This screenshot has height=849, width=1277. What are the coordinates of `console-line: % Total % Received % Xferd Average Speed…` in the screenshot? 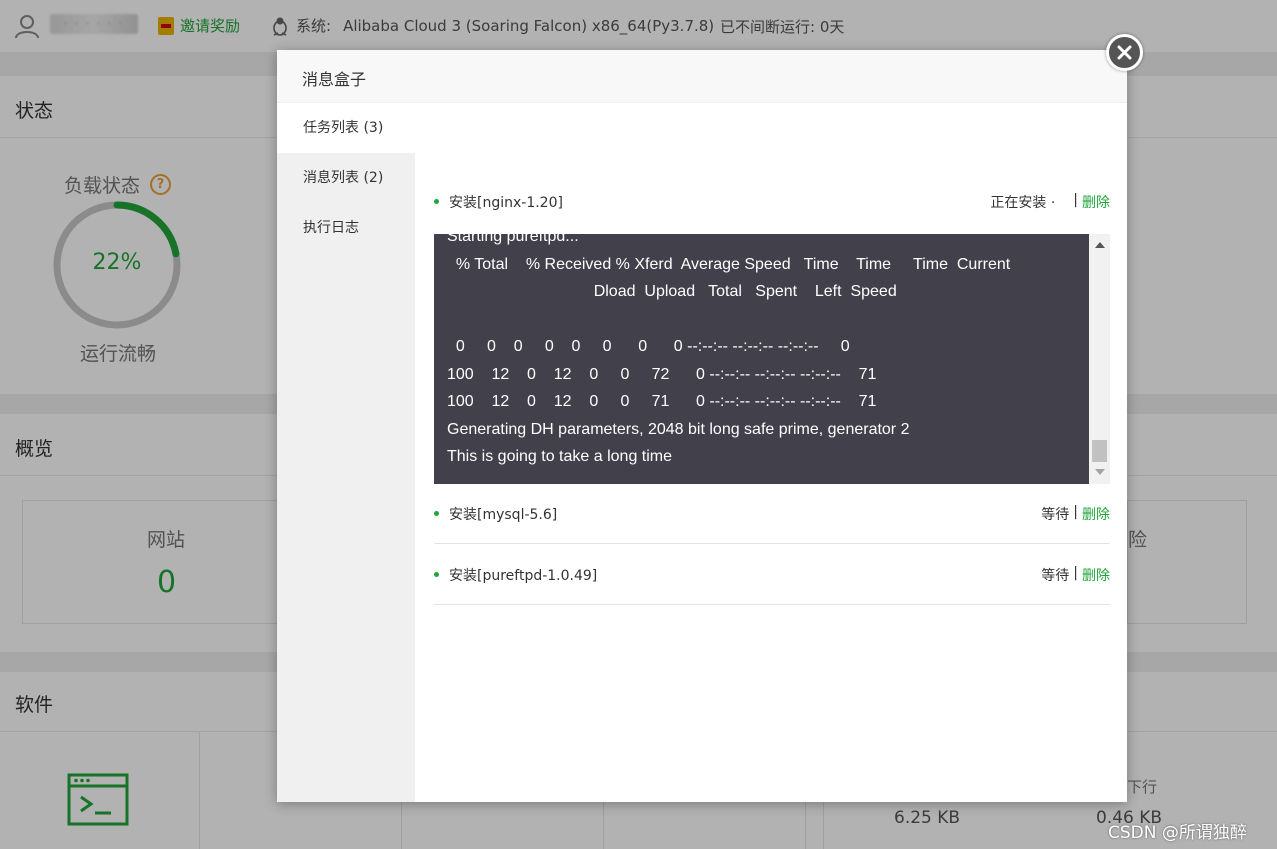 It's located at (729, 264).